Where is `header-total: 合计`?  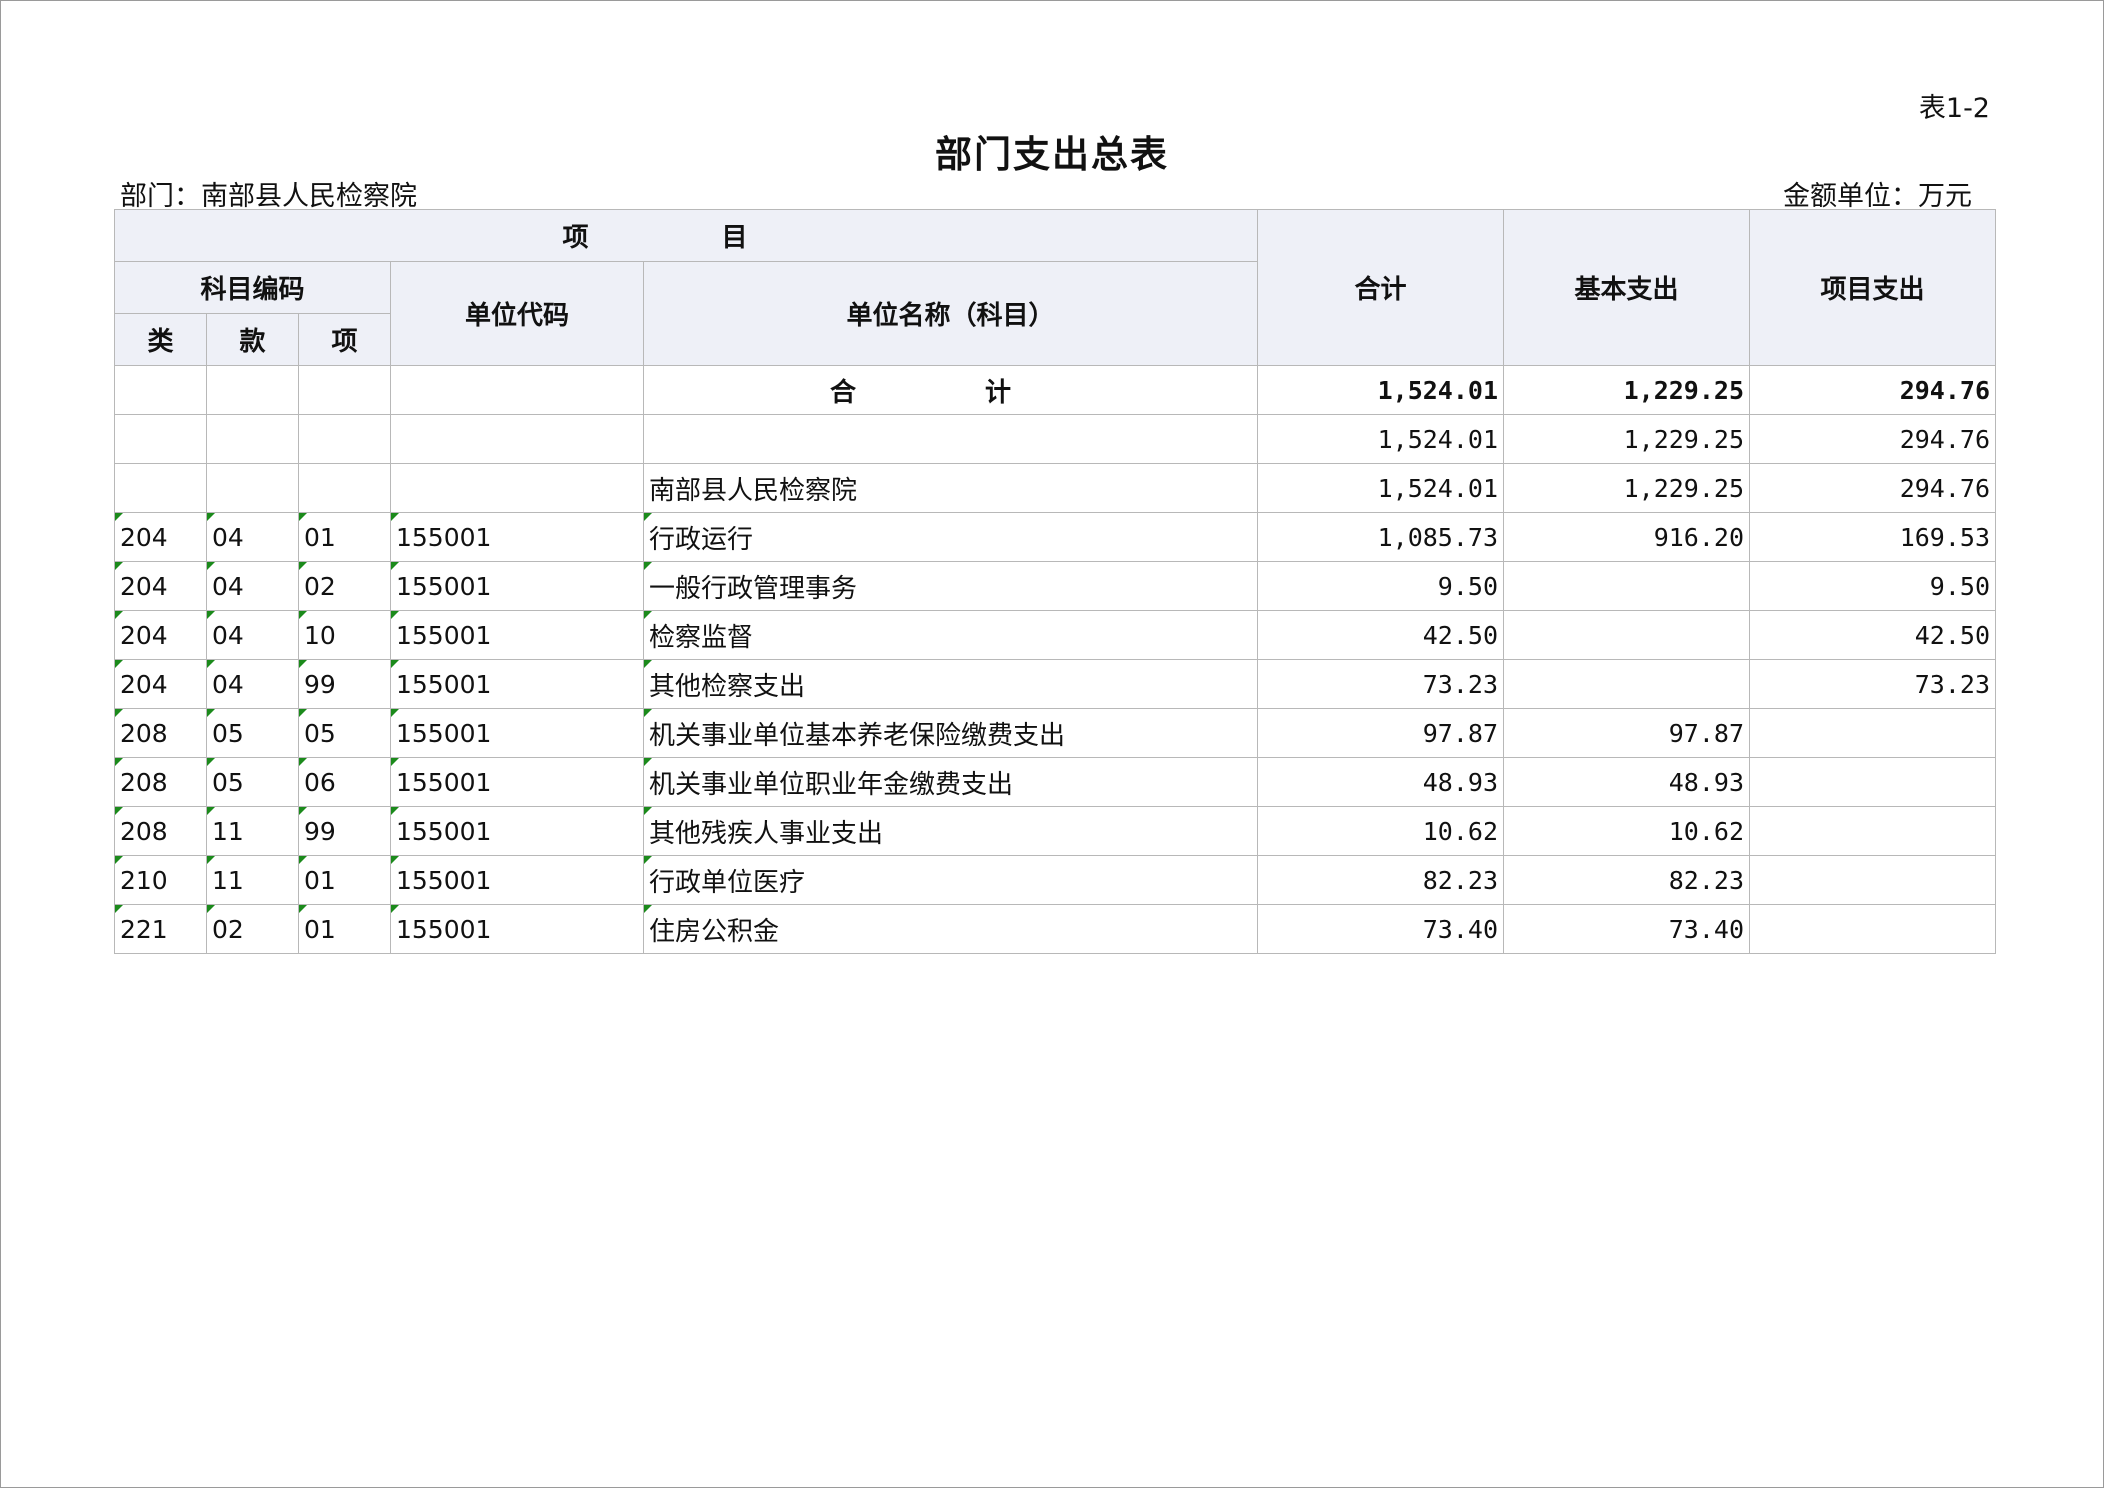 header-total: 合计 is located at coordinates (1381, 287).